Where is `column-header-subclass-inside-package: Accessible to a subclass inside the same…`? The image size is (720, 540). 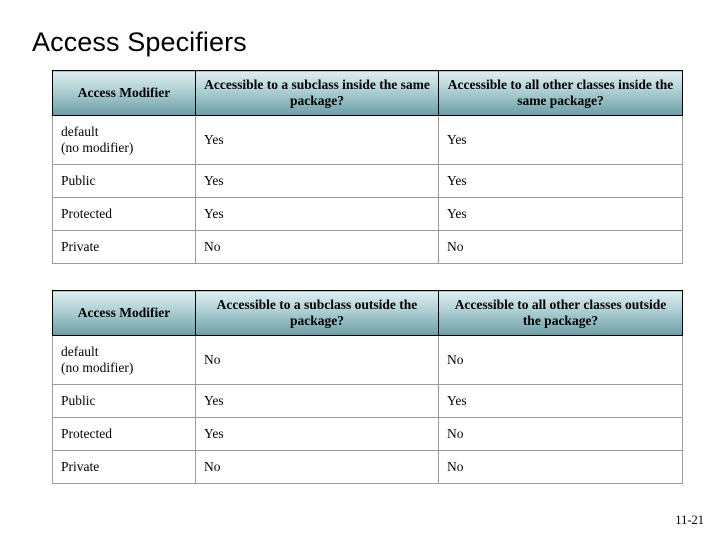 column-header-subclass-inside-package: Accessible to a subclass inside the same… is located at coordinates (317, 93).